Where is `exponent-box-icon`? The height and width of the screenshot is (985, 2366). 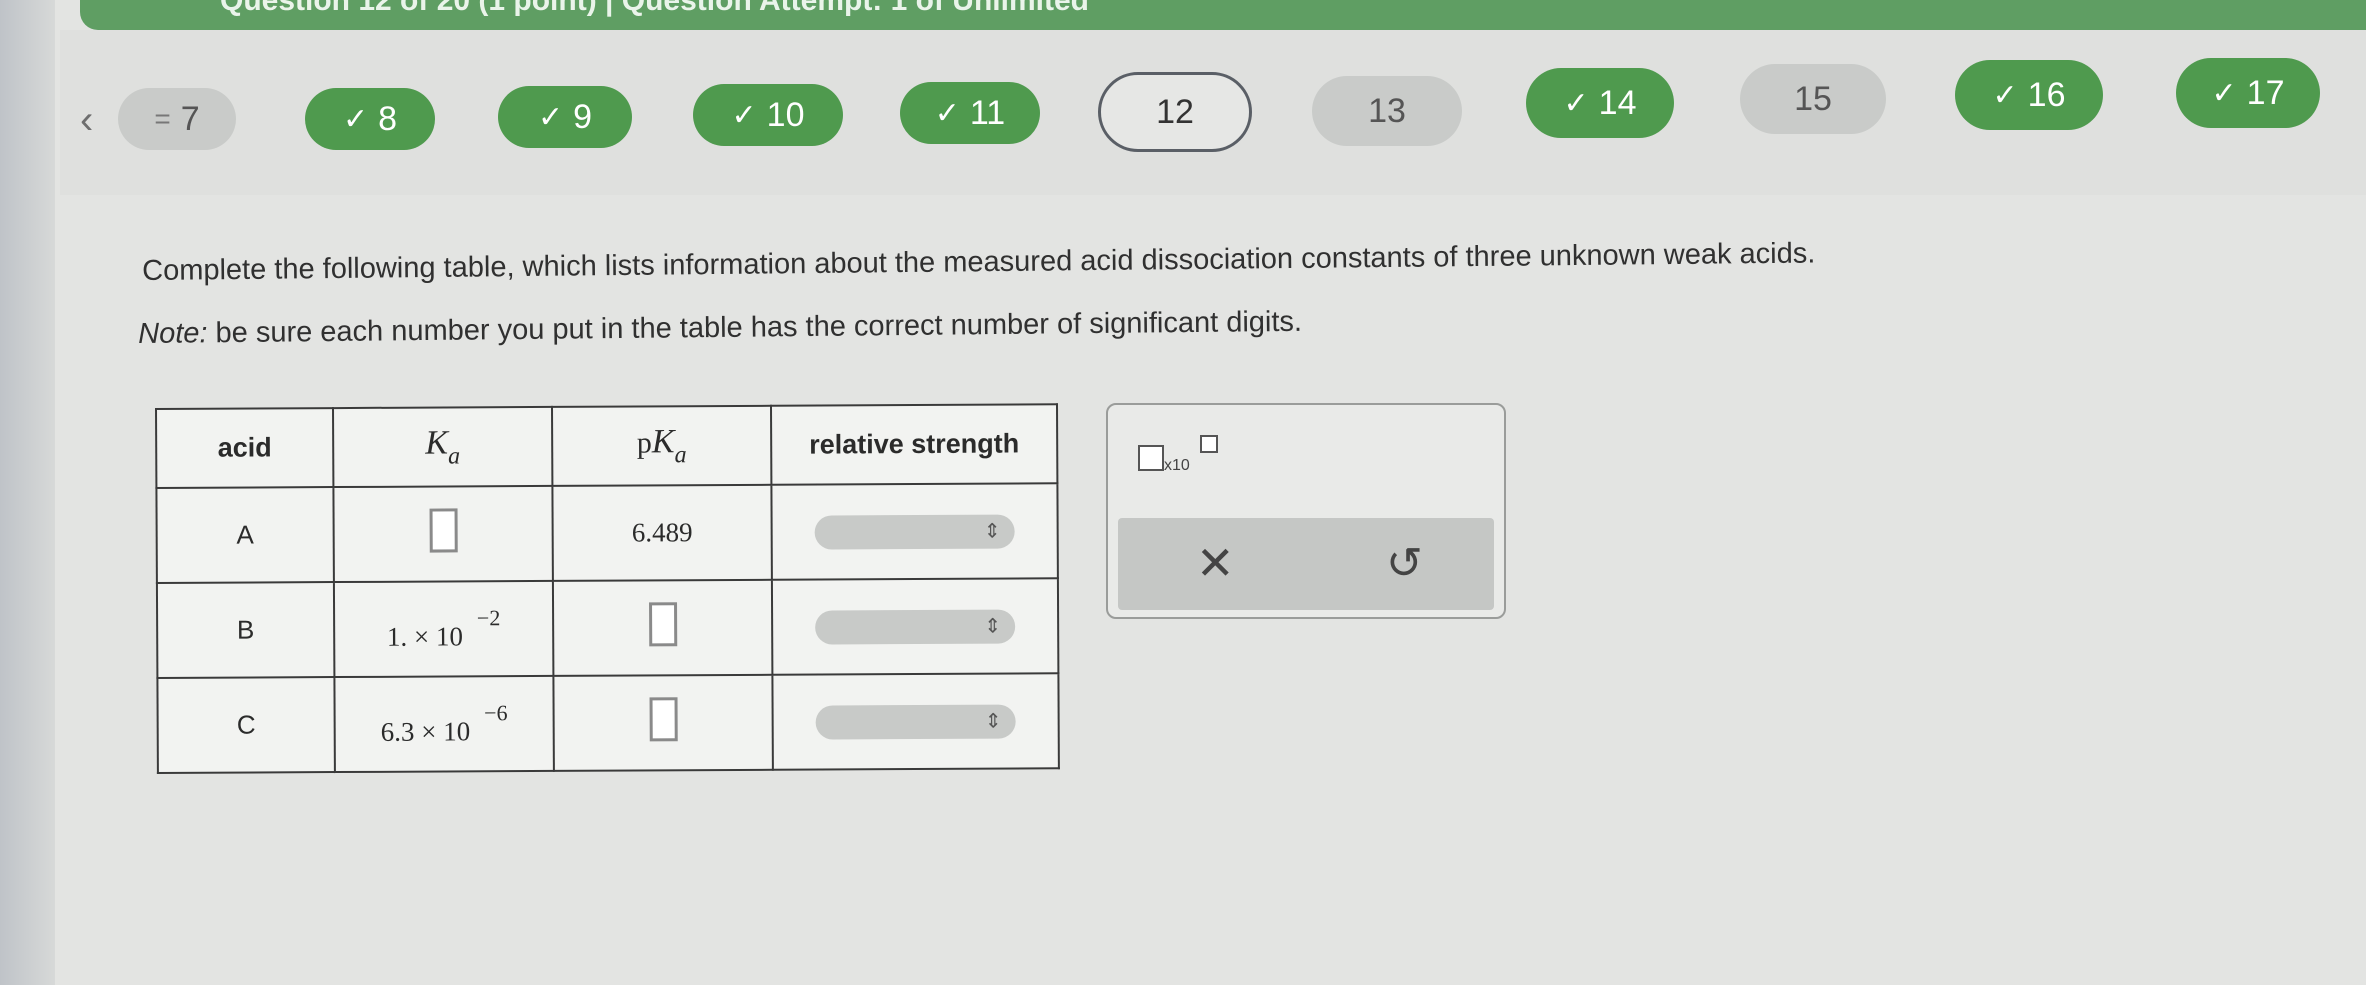
exponent-box-icon is located at coordinates (1209, 444).